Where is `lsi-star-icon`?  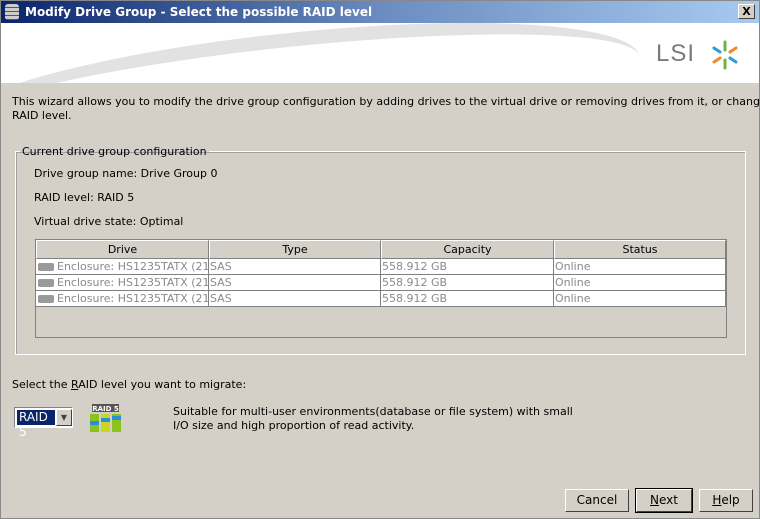 lsi-star-icon is located at coordinates (725, 55).